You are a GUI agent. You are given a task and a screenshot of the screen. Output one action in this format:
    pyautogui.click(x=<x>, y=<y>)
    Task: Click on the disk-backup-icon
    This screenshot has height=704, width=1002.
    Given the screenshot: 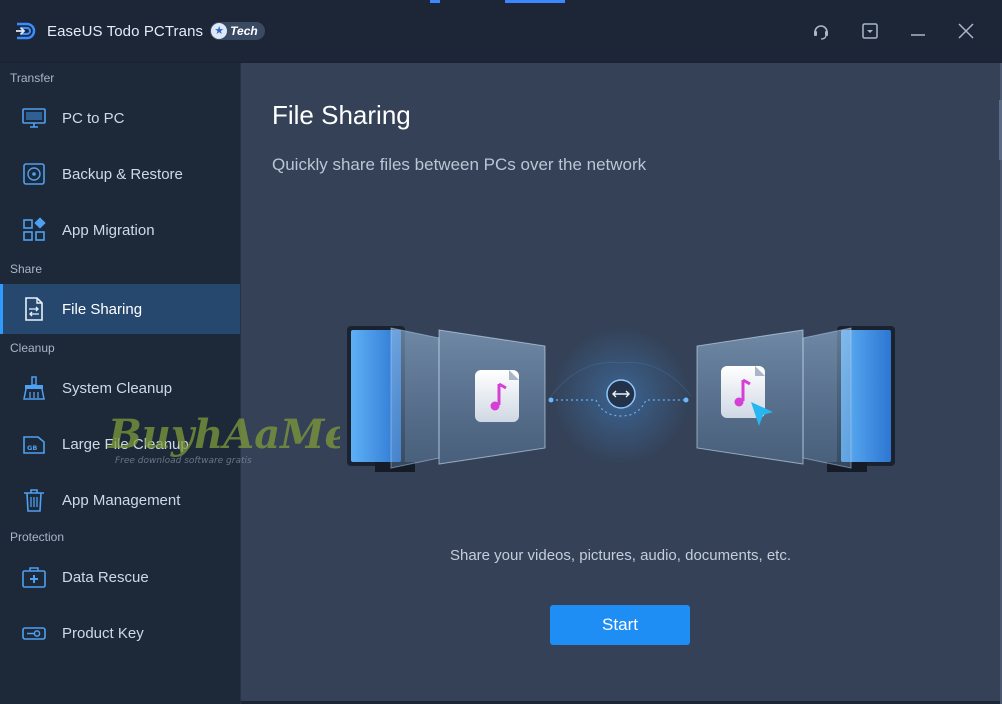 What is the action you would take?
    pyautogui.click(x=34, y=174)
    